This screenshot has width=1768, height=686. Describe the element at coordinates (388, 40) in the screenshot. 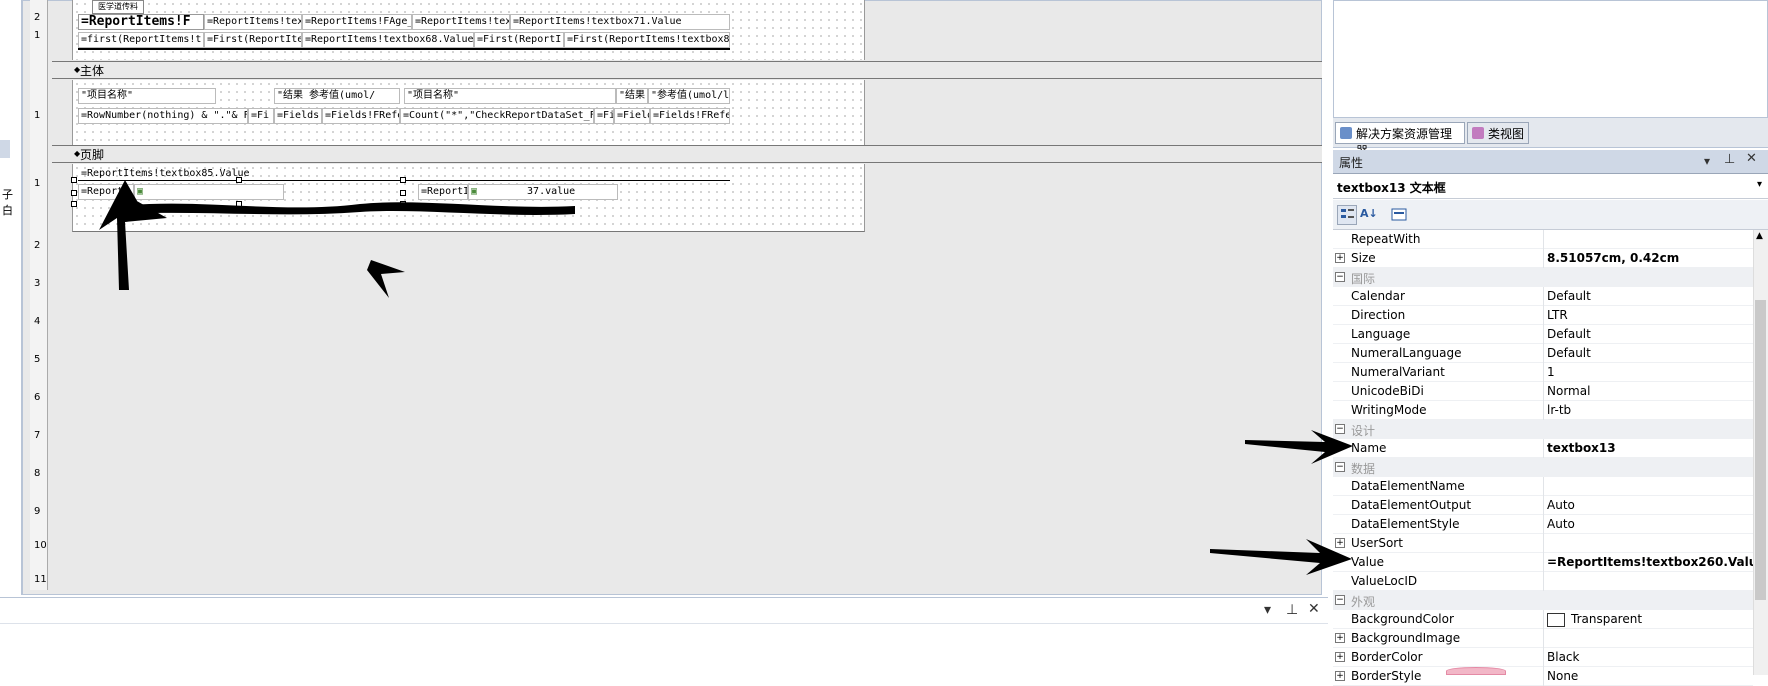

I see `header-textbox: =ReportItems!textbox68.Value` at that location.